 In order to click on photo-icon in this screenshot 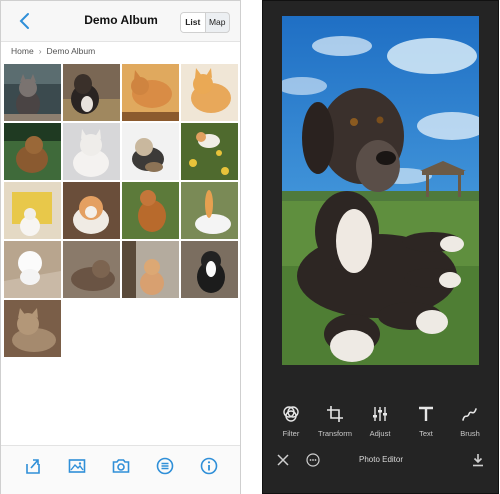, I will do `click(77, 466)`.